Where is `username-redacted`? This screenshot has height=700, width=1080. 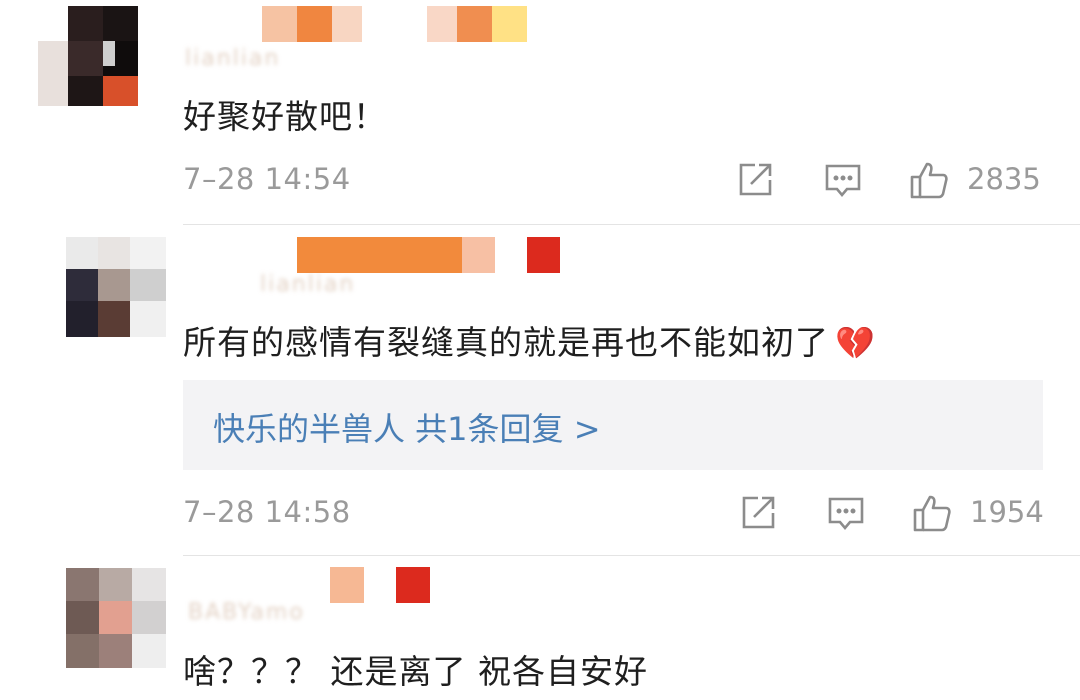
username-redacted is located at coordinates (380, 585).